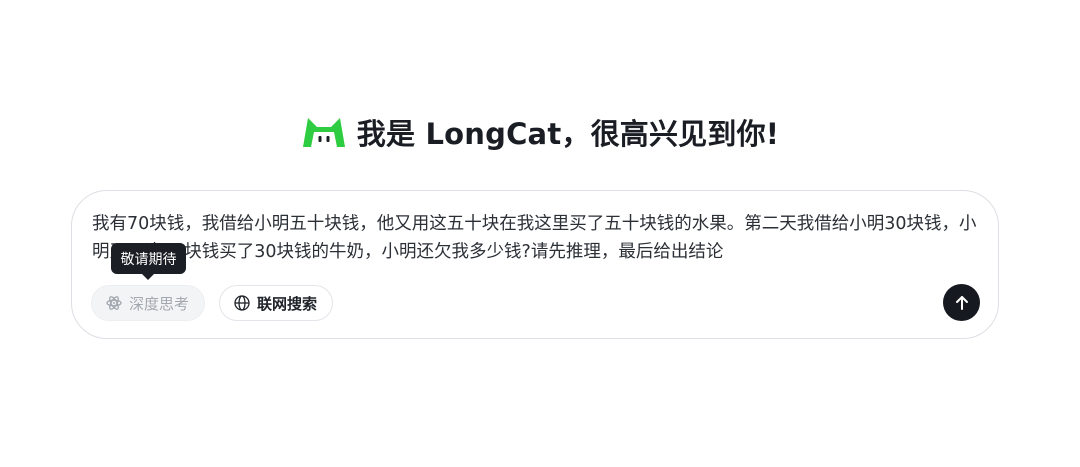  I want to click on tooltip-text: 敬请期待, so click(148, 259).